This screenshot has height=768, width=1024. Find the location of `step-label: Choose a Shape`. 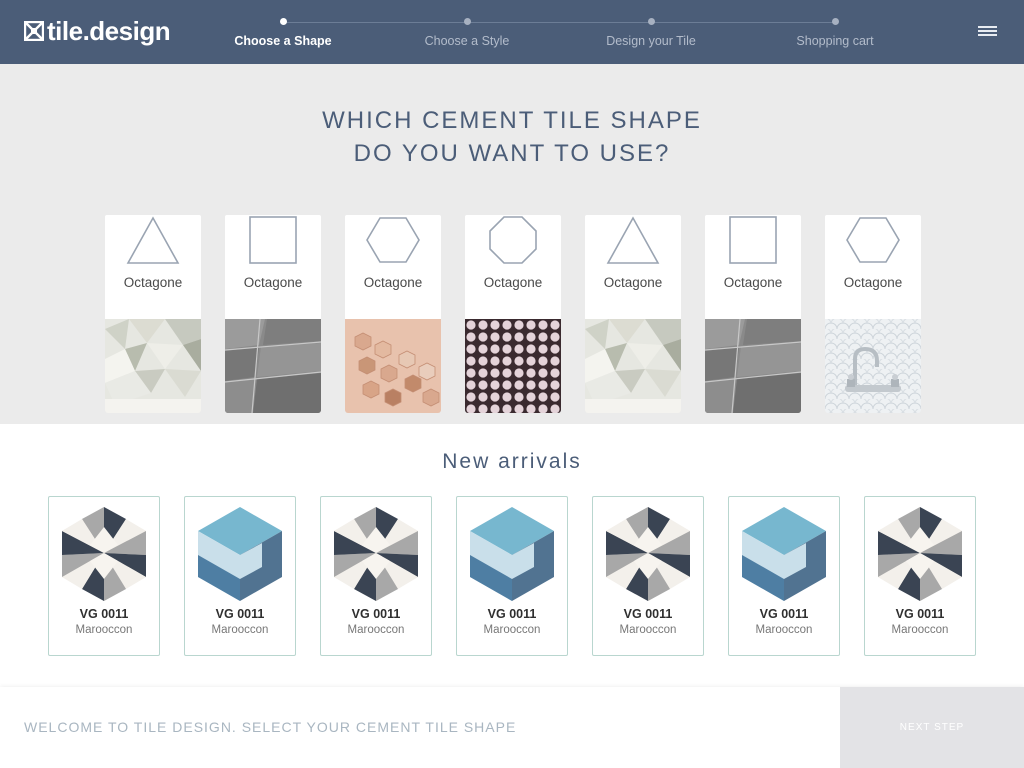

step-label: Choose a Shape is located at coordinates (283, 41).